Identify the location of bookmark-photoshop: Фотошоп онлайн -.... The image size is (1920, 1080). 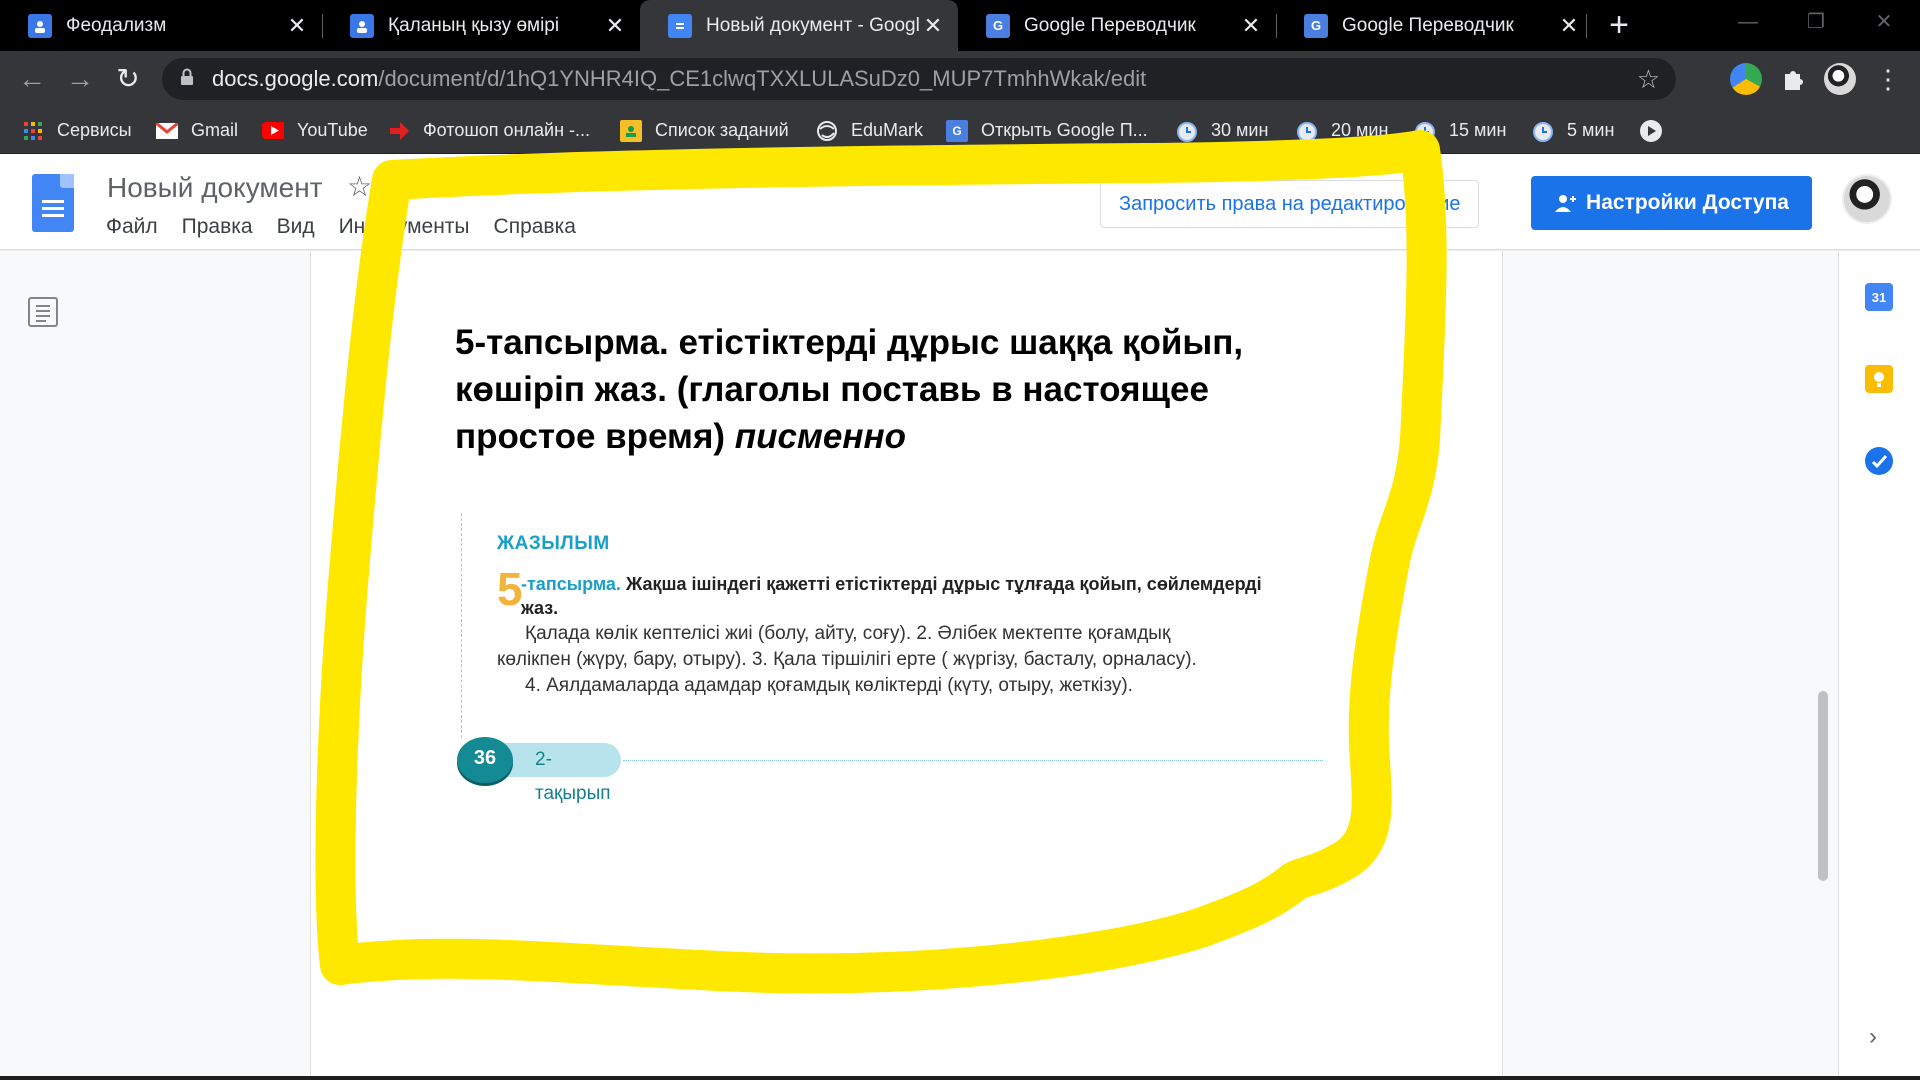
(489, 130).